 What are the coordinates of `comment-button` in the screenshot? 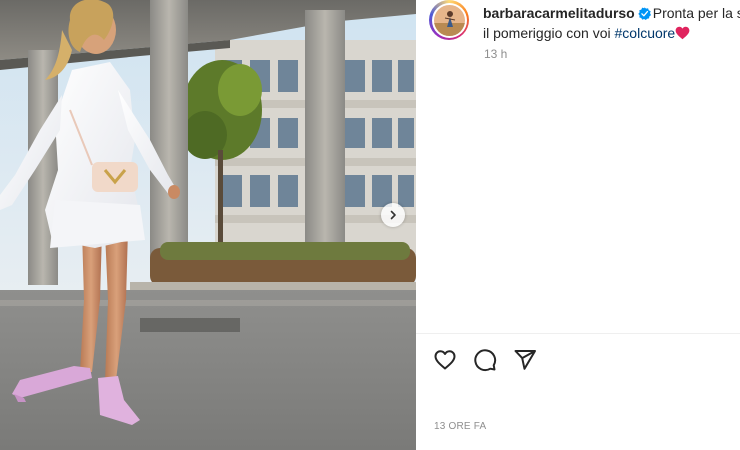 It's located at (485, 360).